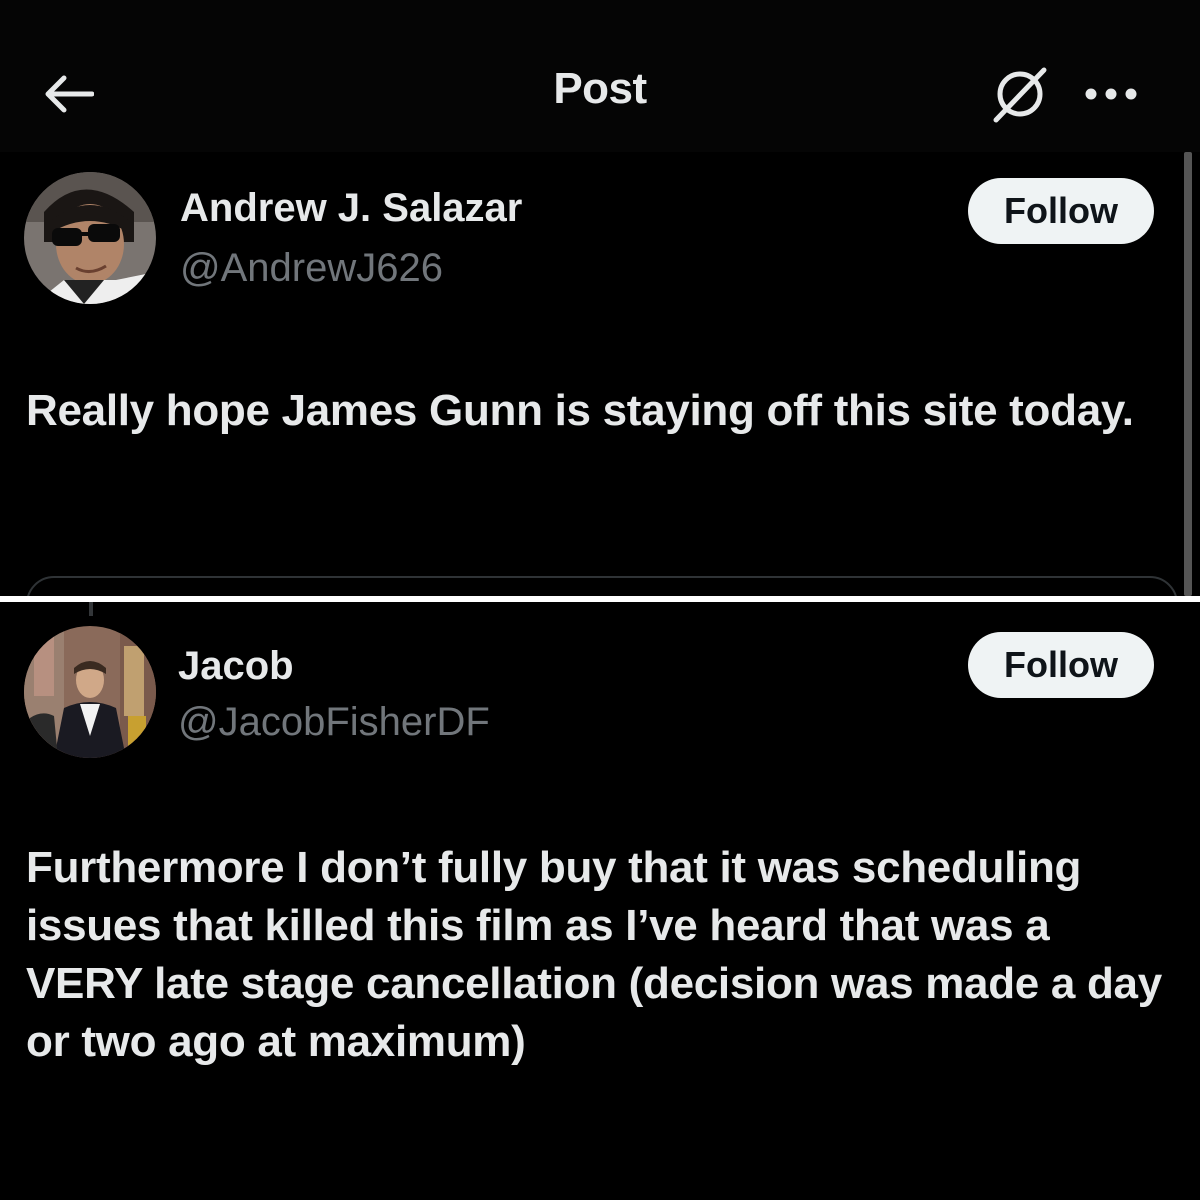 This screenshot has width=1200, height=1200. I want to click on scrollbar, so click(1188, 374).